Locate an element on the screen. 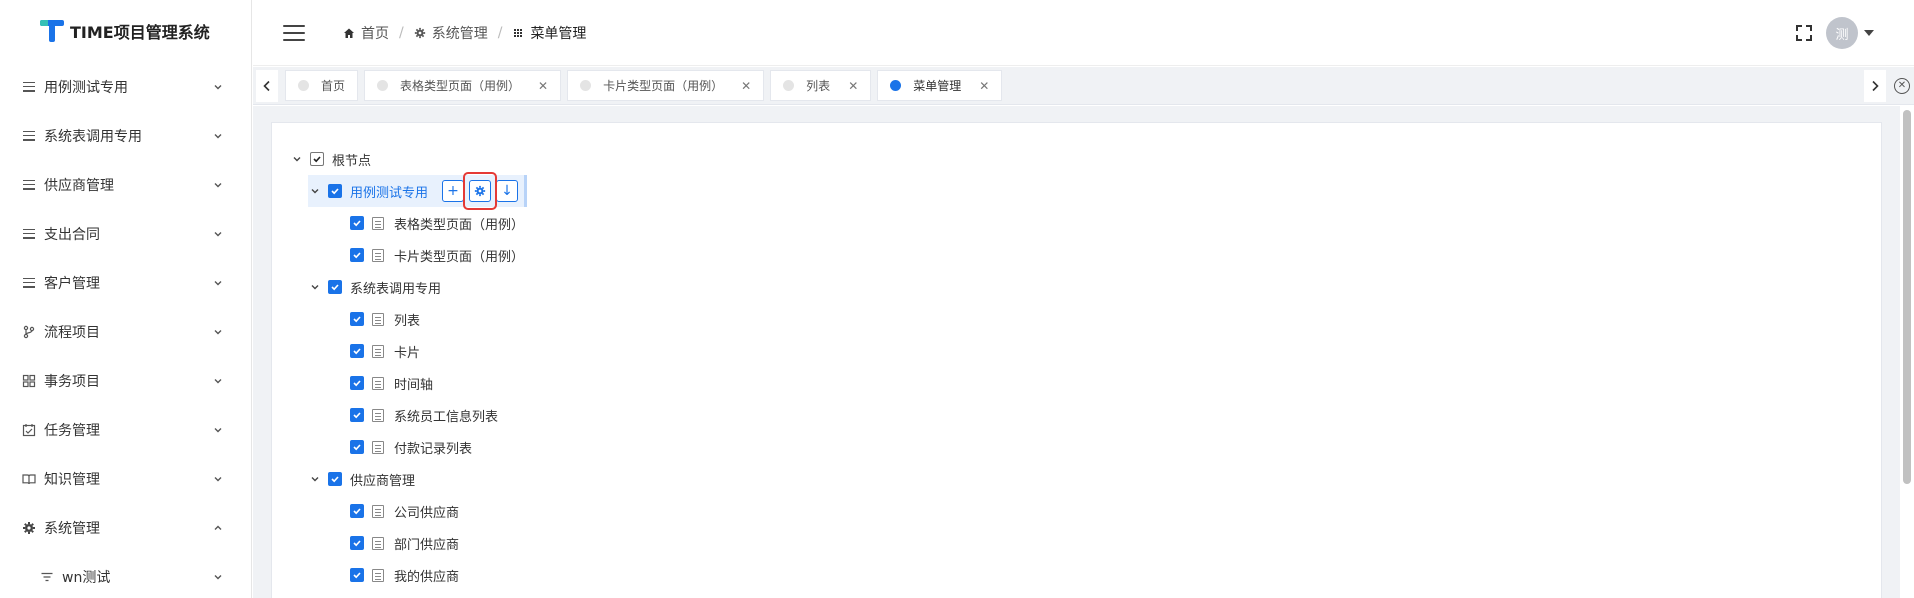  add-child-button: + is located at coordinates (453, 191).